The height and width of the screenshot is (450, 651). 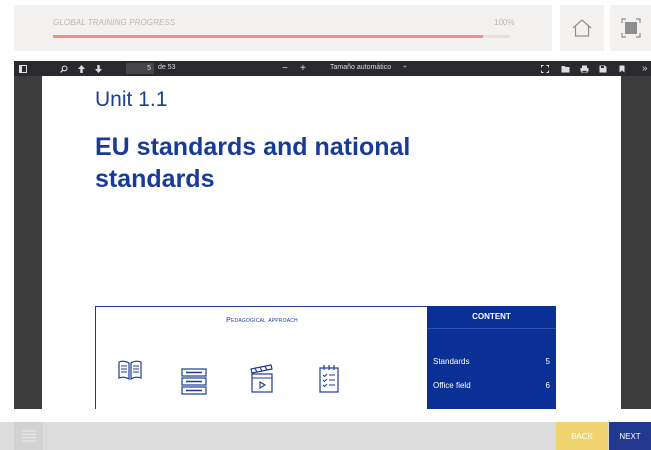 I want to click on bookmark-button, so click(x=622, y=68).